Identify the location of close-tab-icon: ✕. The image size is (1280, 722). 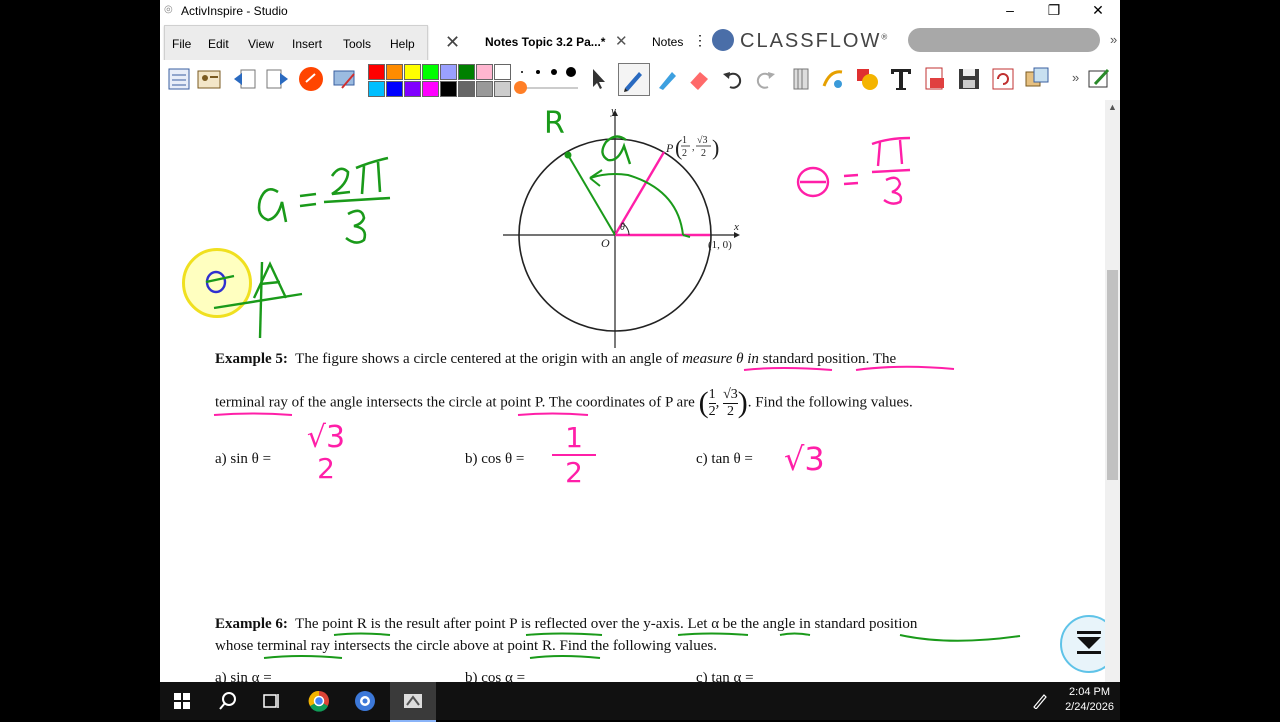
(621, 42).